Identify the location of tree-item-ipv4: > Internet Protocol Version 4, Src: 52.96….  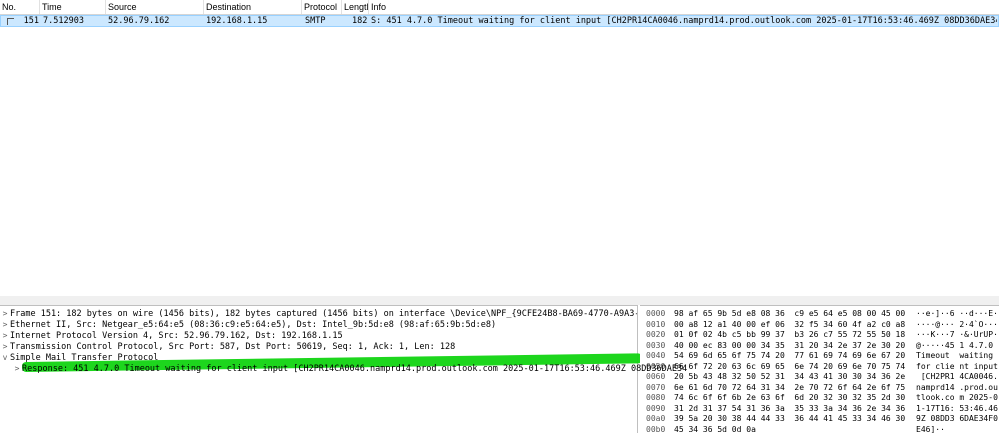
(171, 335).